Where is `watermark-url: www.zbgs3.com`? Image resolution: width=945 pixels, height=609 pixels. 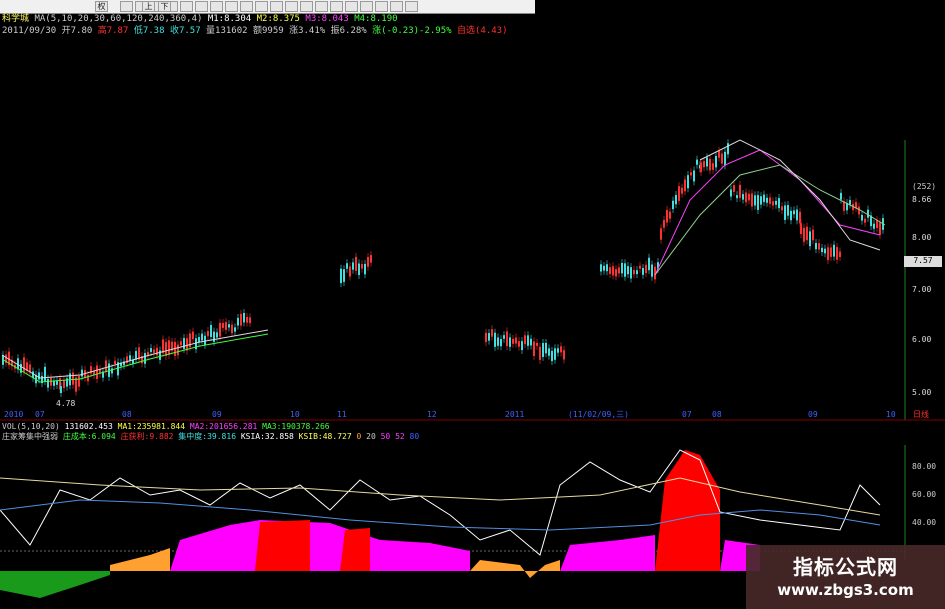 watermark-url: www.zbgs3.com is located at coordinates (845, 590).